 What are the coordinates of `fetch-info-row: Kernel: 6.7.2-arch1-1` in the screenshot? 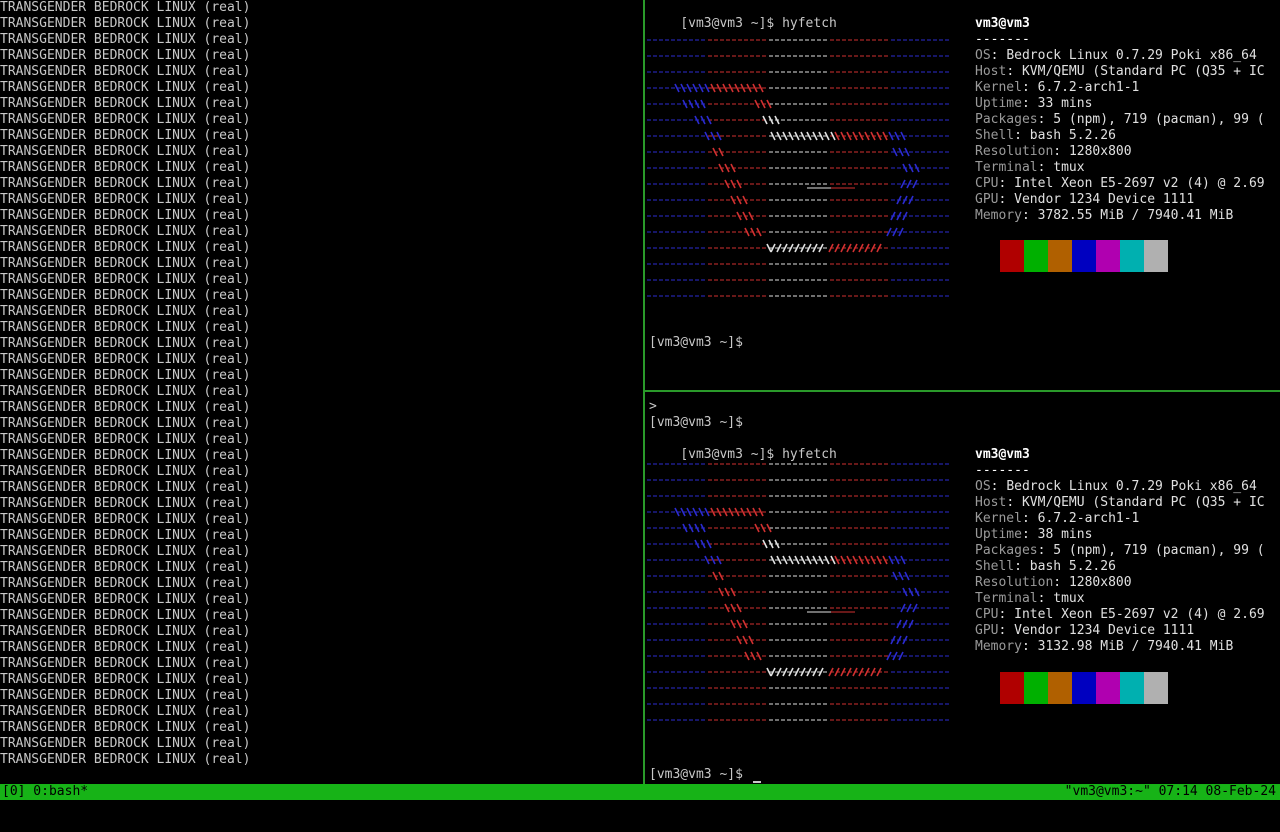 It's located at (1057, 88).